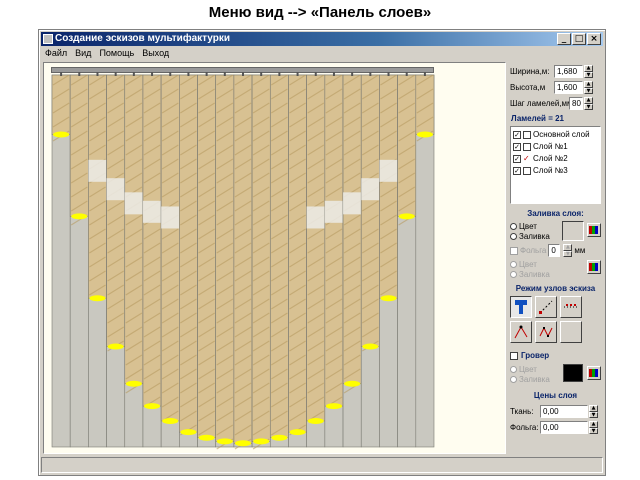 This screenshot has width=640, height=480. I want to click on curve-icon, so click(521, 332).